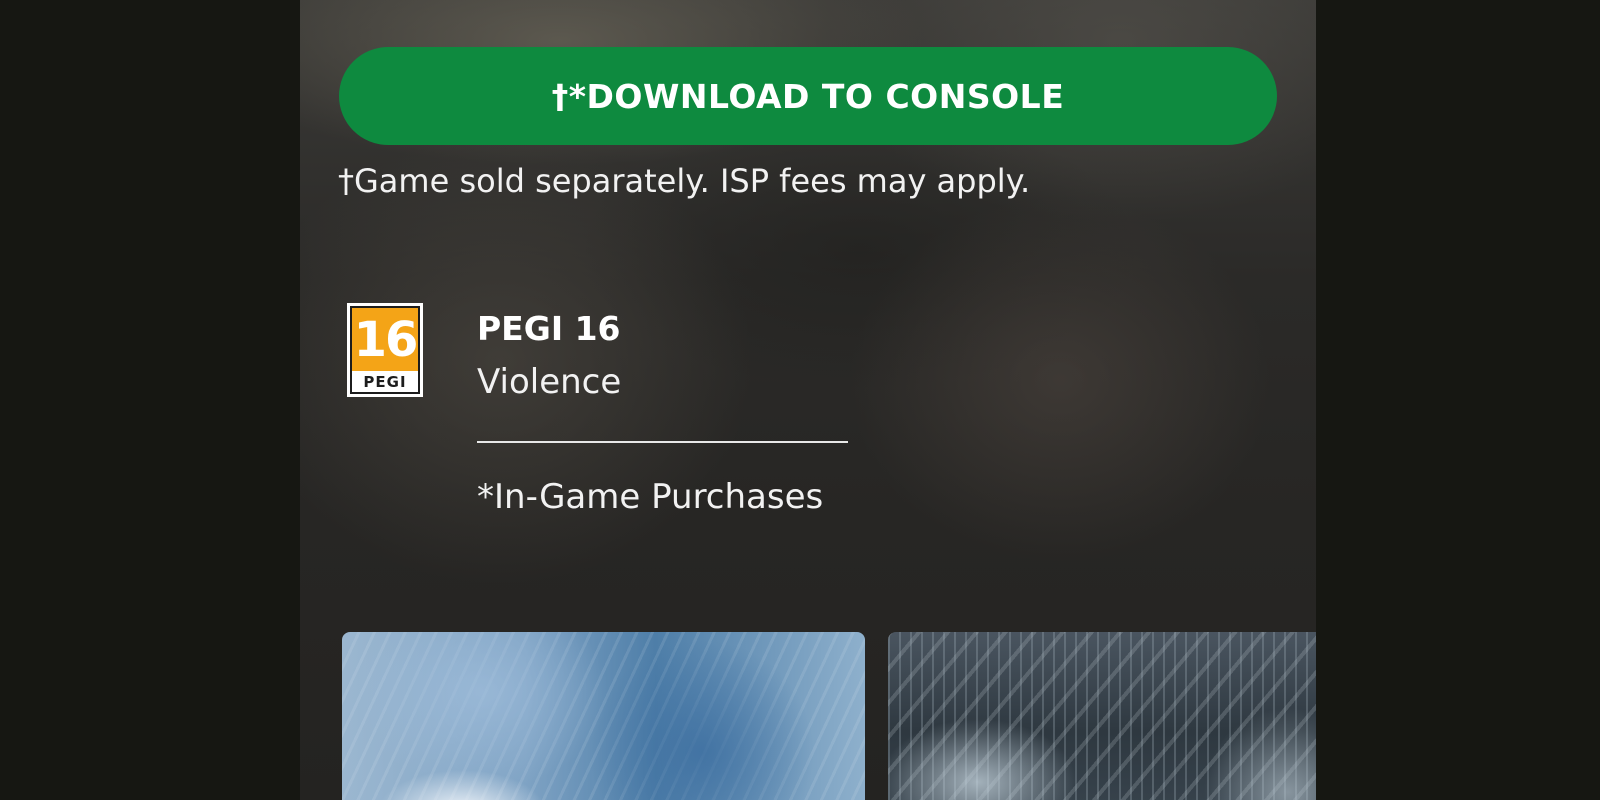 This screenshot has width=1600, height=800. What do you see at coordinates (650, 497) in the screenshot?
I see `rating-interactive-element: *In-Game Purchases` at bounding box center [650, 497].